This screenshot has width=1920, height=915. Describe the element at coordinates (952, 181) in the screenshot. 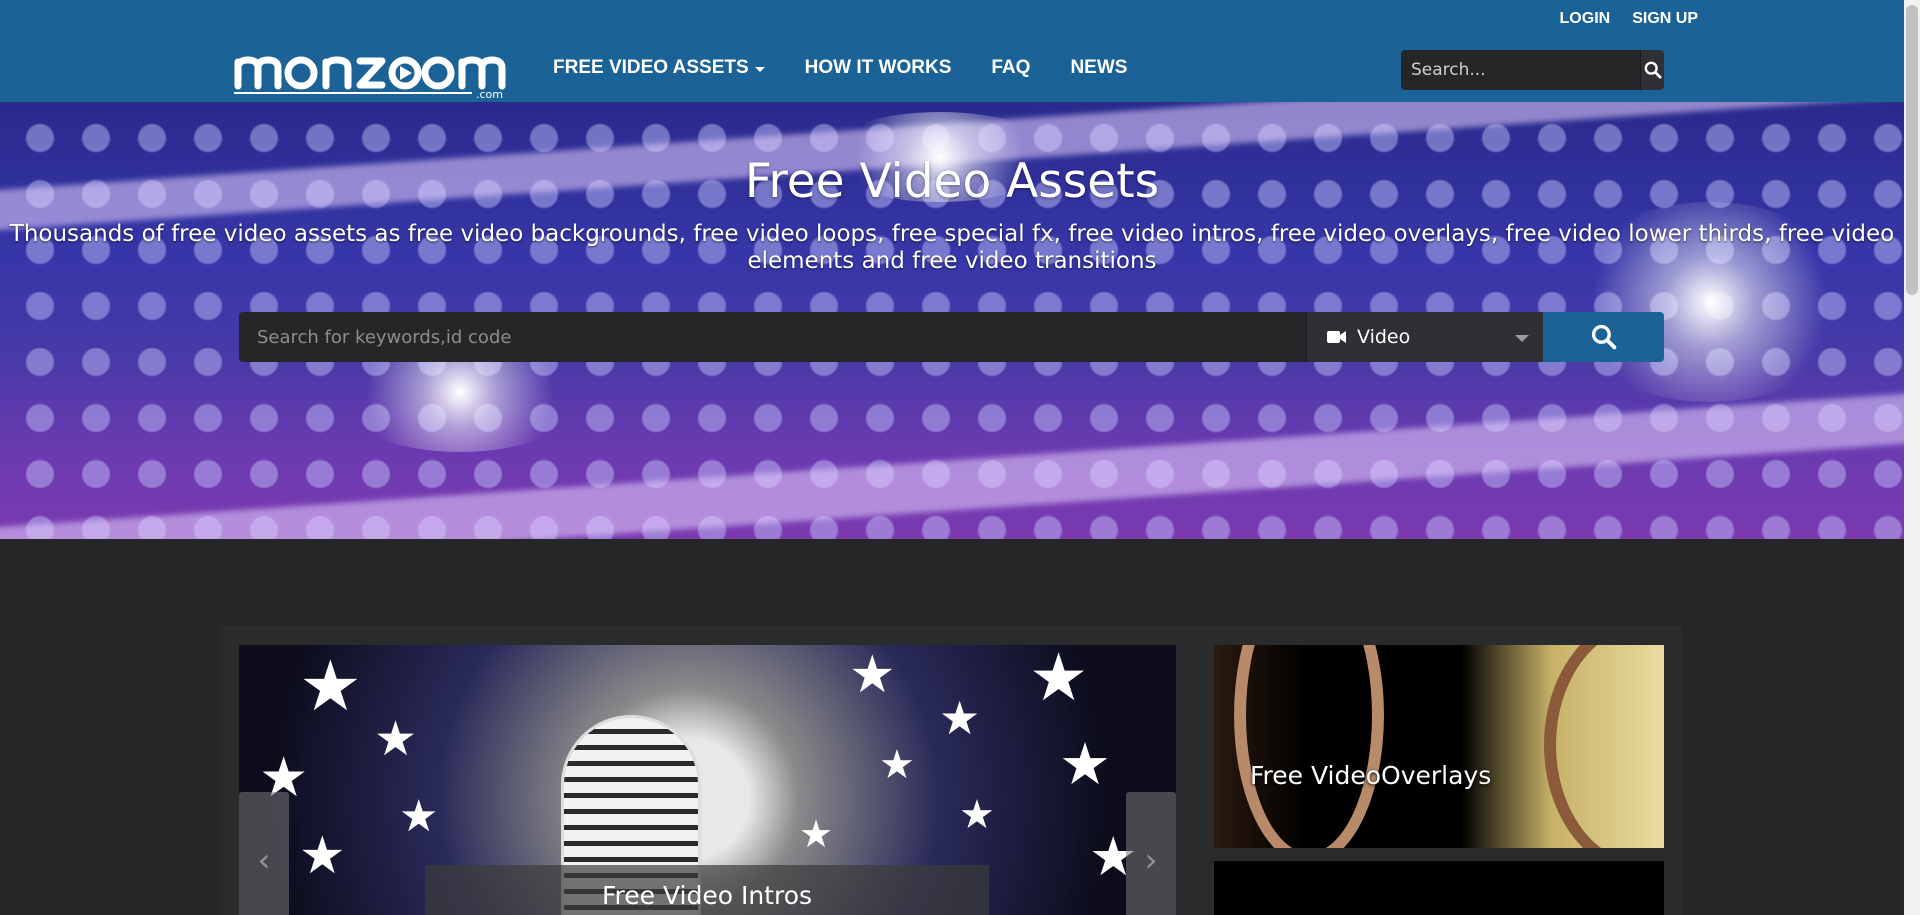

I see `hero-title: Free Video Assets` at that location.